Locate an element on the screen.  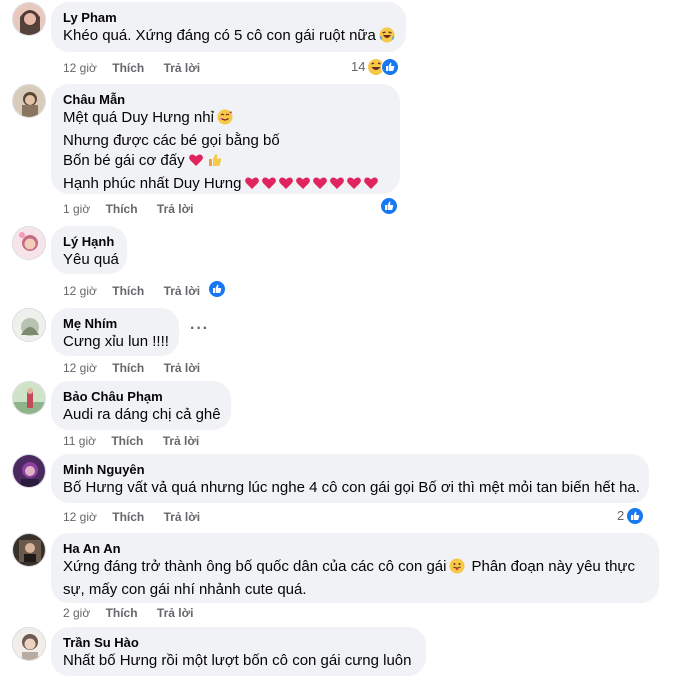
heart-emoji-icon is located at coordinates (196, 163).